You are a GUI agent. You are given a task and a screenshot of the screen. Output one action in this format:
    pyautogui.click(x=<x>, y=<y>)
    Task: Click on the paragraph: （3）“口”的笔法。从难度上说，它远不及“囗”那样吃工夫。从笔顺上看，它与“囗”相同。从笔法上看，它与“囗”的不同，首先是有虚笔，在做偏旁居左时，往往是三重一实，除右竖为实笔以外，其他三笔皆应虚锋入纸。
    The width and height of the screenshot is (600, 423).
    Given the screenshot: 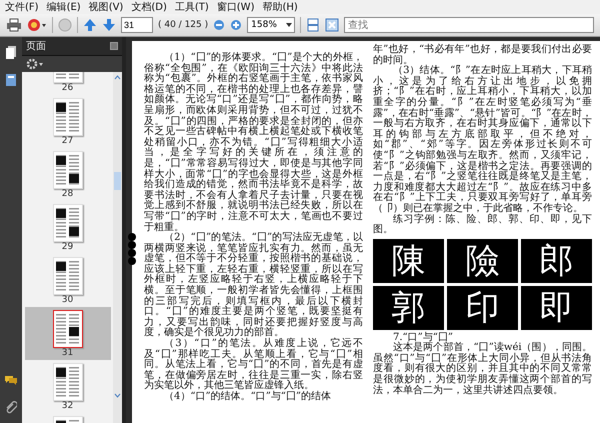 What is the action you would take?
    pyautogui.click(x=253, y=365)
    